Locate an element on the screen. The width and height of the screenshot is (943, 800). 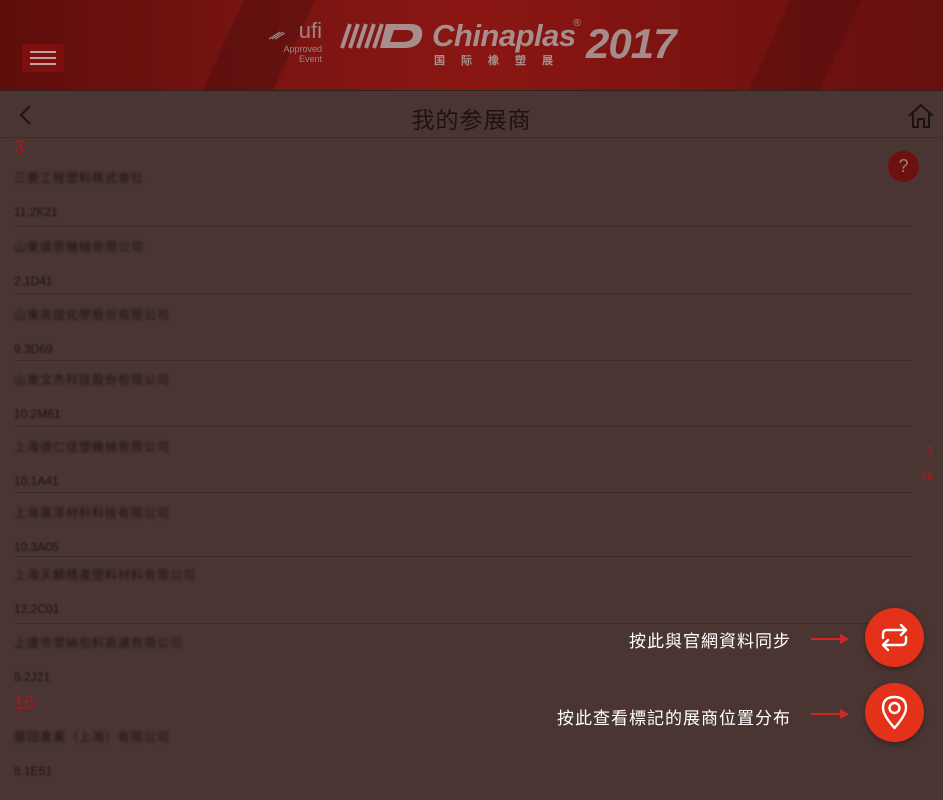
location-pin-icon is located at coordinates (894, 712).